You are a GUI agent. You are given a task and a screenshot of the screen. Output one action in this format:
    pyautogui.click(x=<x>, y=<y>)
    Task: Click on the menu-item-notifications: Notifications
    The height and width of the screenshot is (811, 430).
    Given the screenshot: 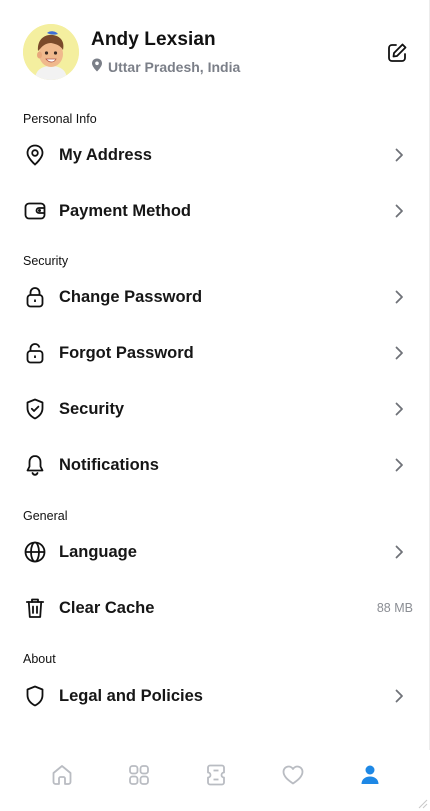 What is the action you would take?
    pyautogui.click(x=215, y=465)
    